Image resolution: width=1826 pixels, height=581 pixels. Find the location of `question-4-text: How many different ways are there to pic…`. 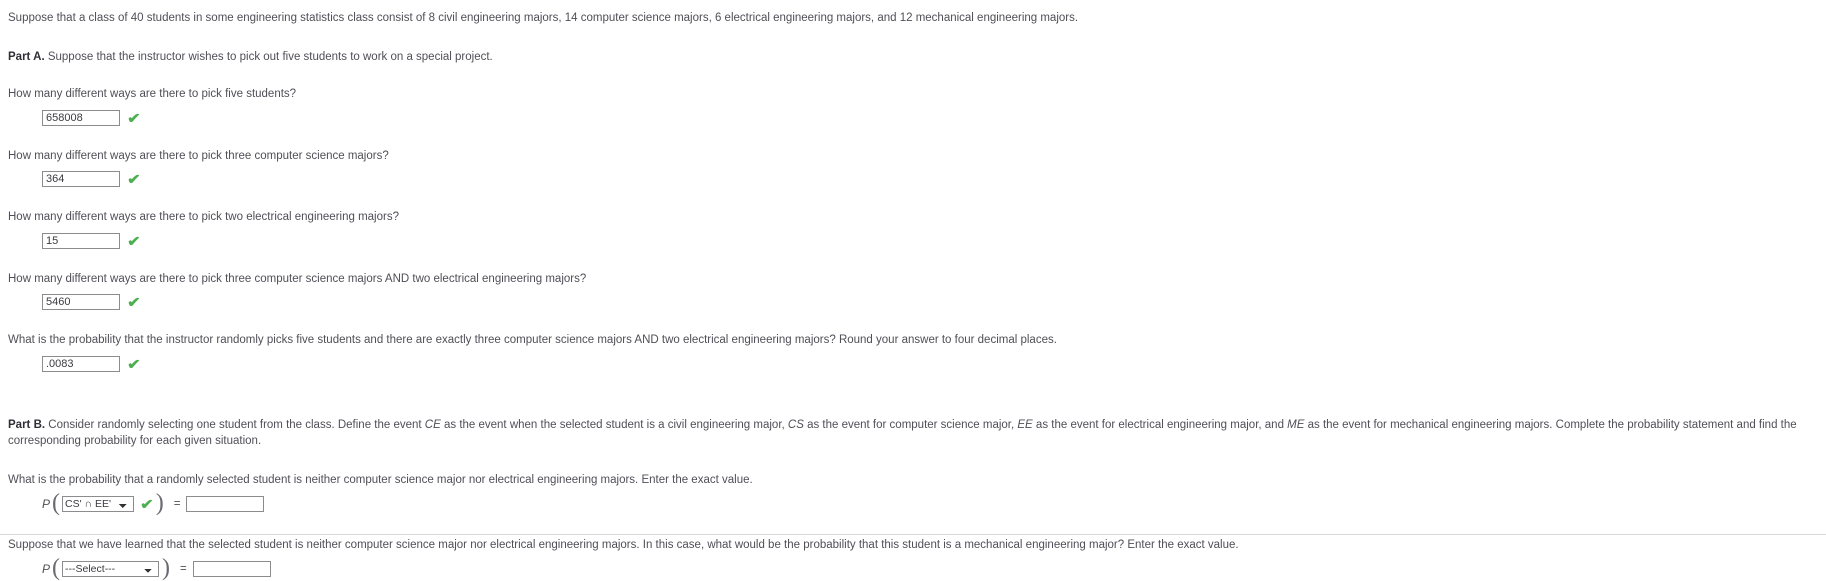

question-4-text: How many different ways are there to pic… is located at coordinates (297, 278).